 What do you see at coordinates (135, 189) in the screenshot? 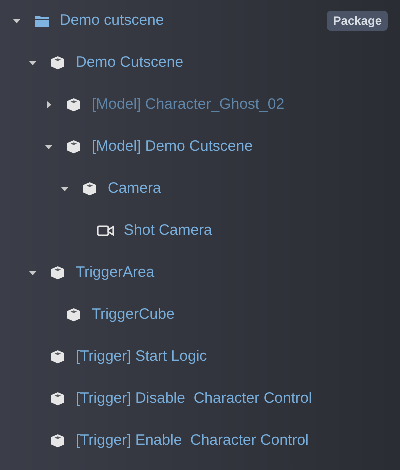
I see `tree-item: Camera` at bounding box center [135, 189].